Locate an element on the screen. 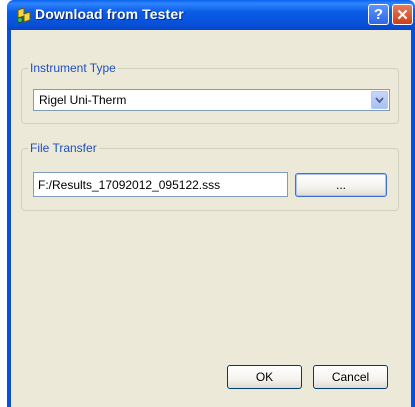 The image size is (415, 407). cancel-button: Cancel is located at coordinates (350, 377).